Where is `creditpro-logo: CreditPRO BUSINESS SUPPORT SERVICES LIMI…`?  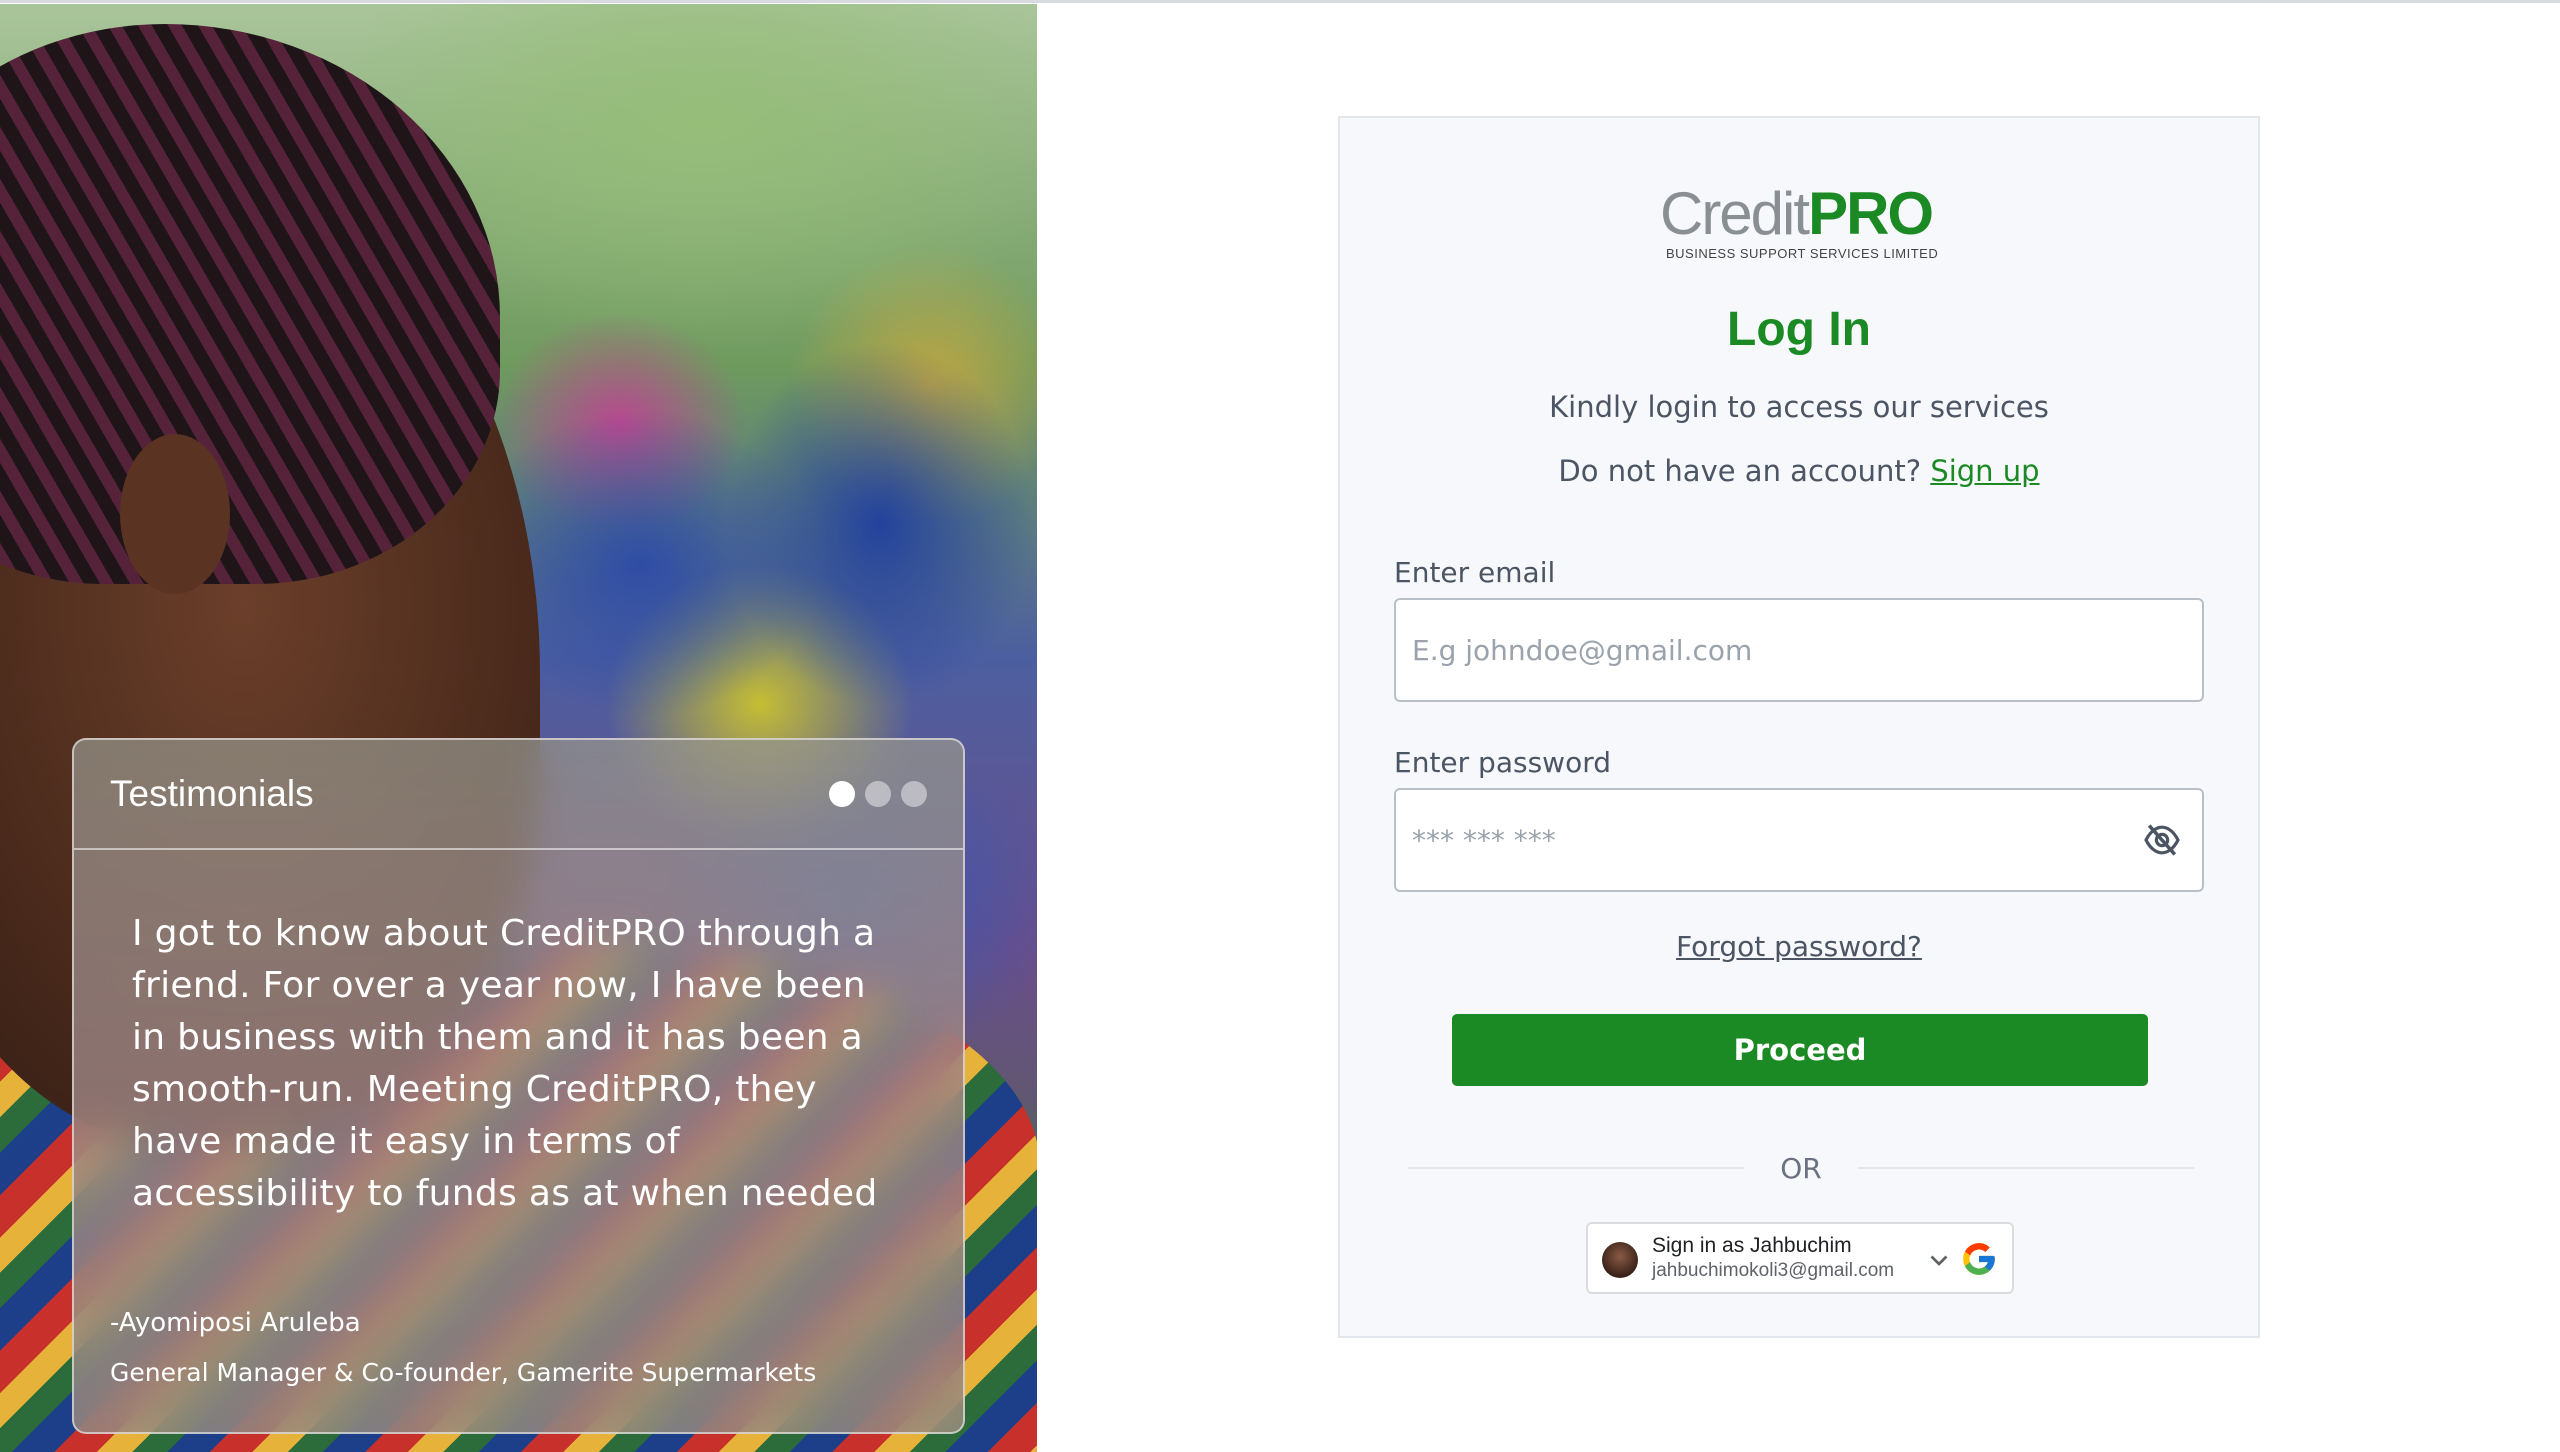
creditpro-logo: CreditPRO BUSINESS SUPPORT SERVICES LIMI… is located at coordinates (1805, 224).